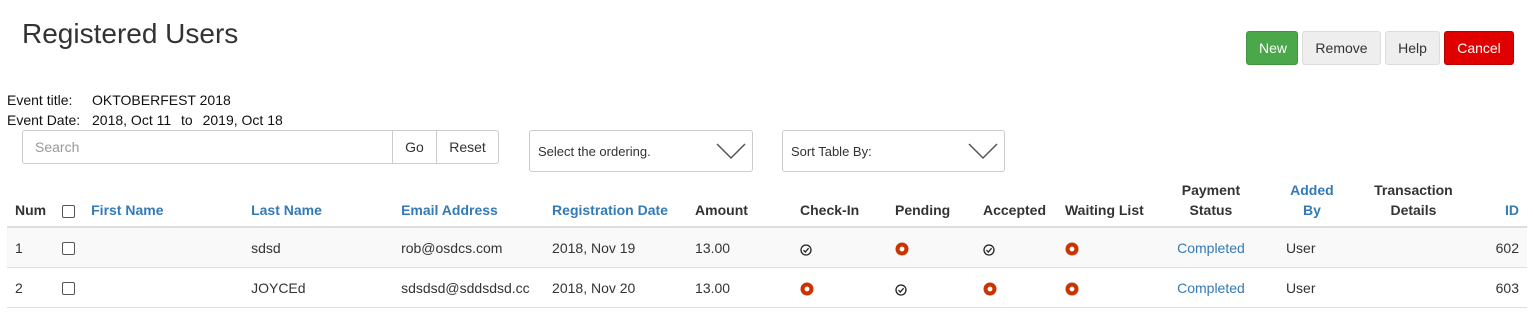 The width and height of the screenshot is (1533, 327). I want to click on cell-email: sdsdsd@sddsdsd.cc, so click(469, 287).